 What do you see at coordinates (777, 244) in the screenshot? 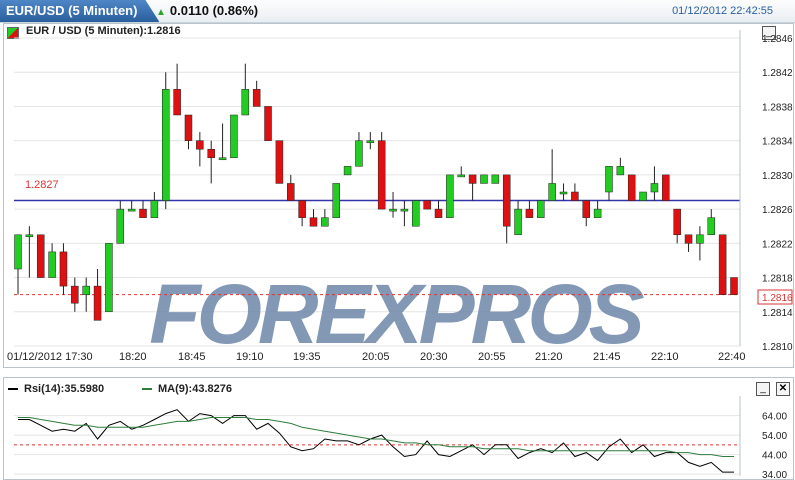
I see `y-tick-label: 1.2822` at bounding box center [777, 244].